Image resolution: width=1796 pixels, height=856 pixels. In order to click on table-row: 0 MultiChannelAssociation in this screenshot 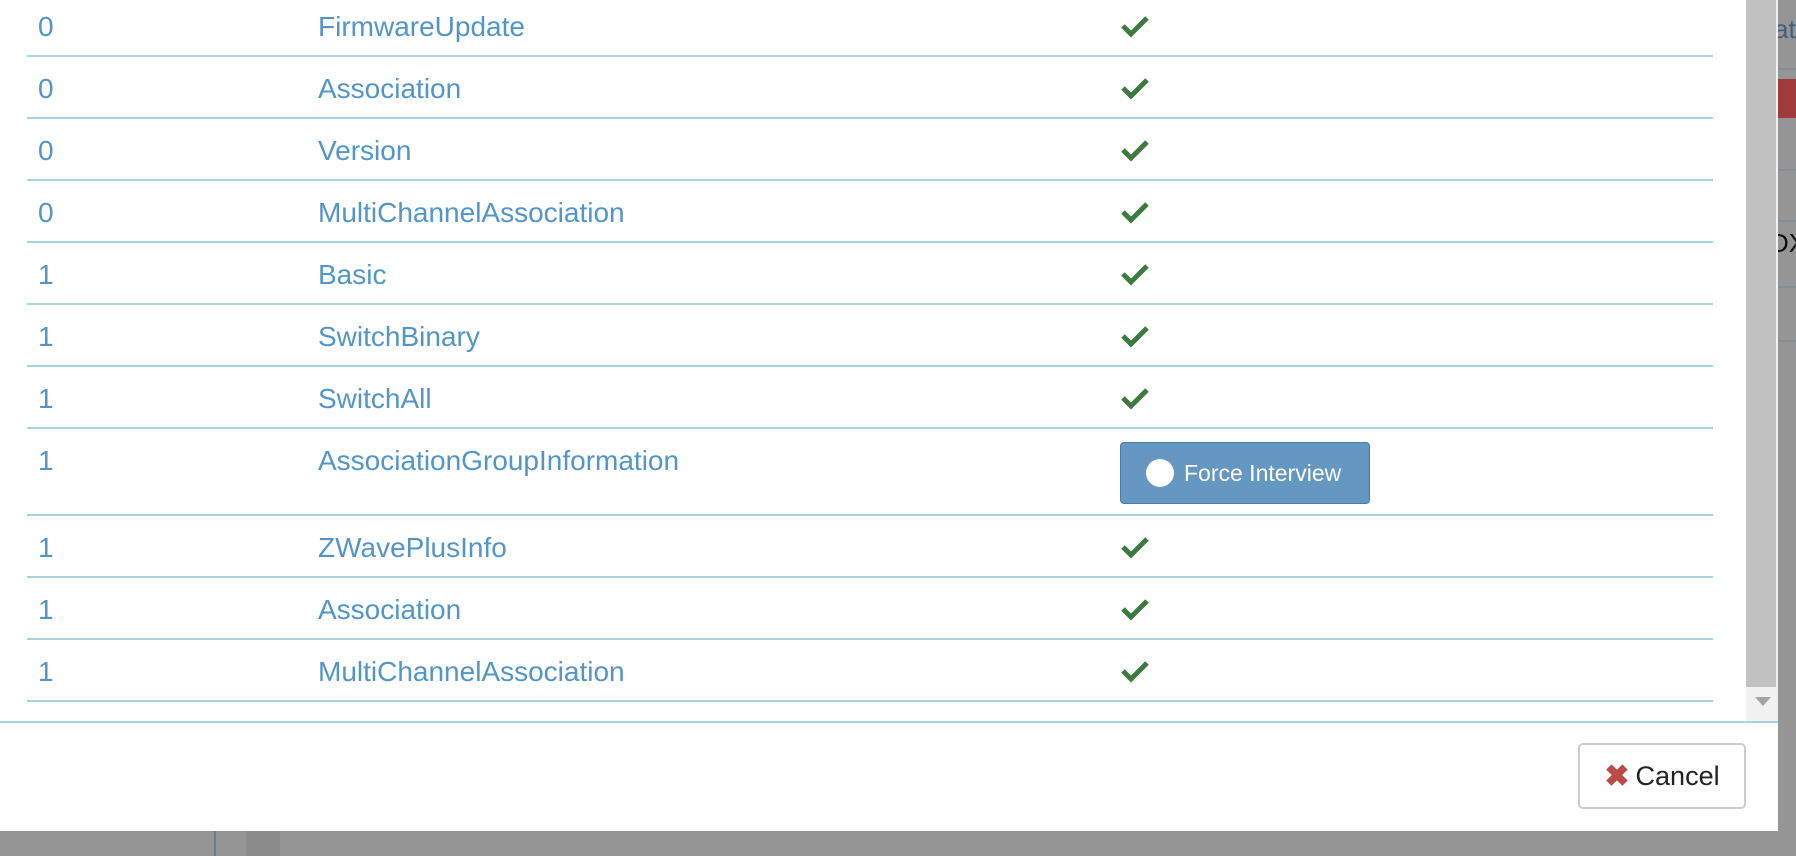, I will do `click(870, 212)`.